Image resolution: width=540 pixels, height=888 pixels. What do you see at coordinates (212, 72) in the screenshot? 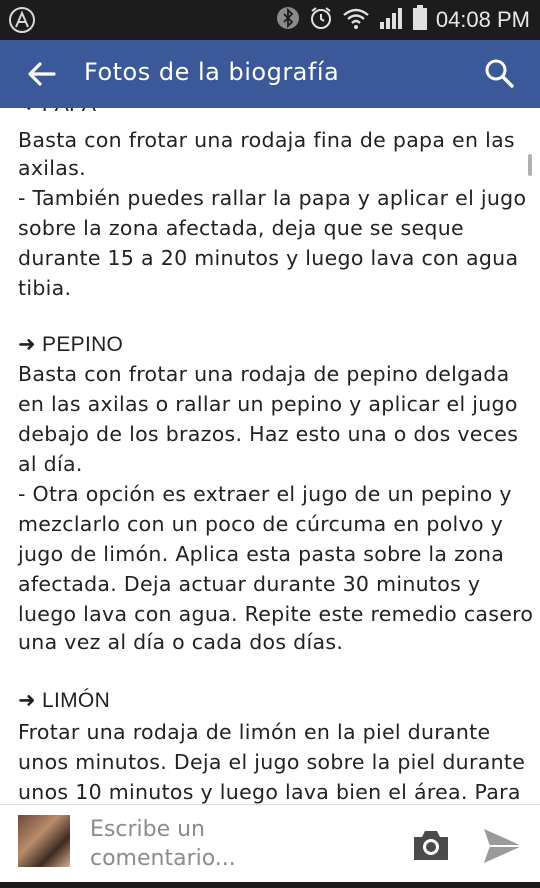
I see `page-title: Fotos de la biografía` at bounding box center [212, 72].